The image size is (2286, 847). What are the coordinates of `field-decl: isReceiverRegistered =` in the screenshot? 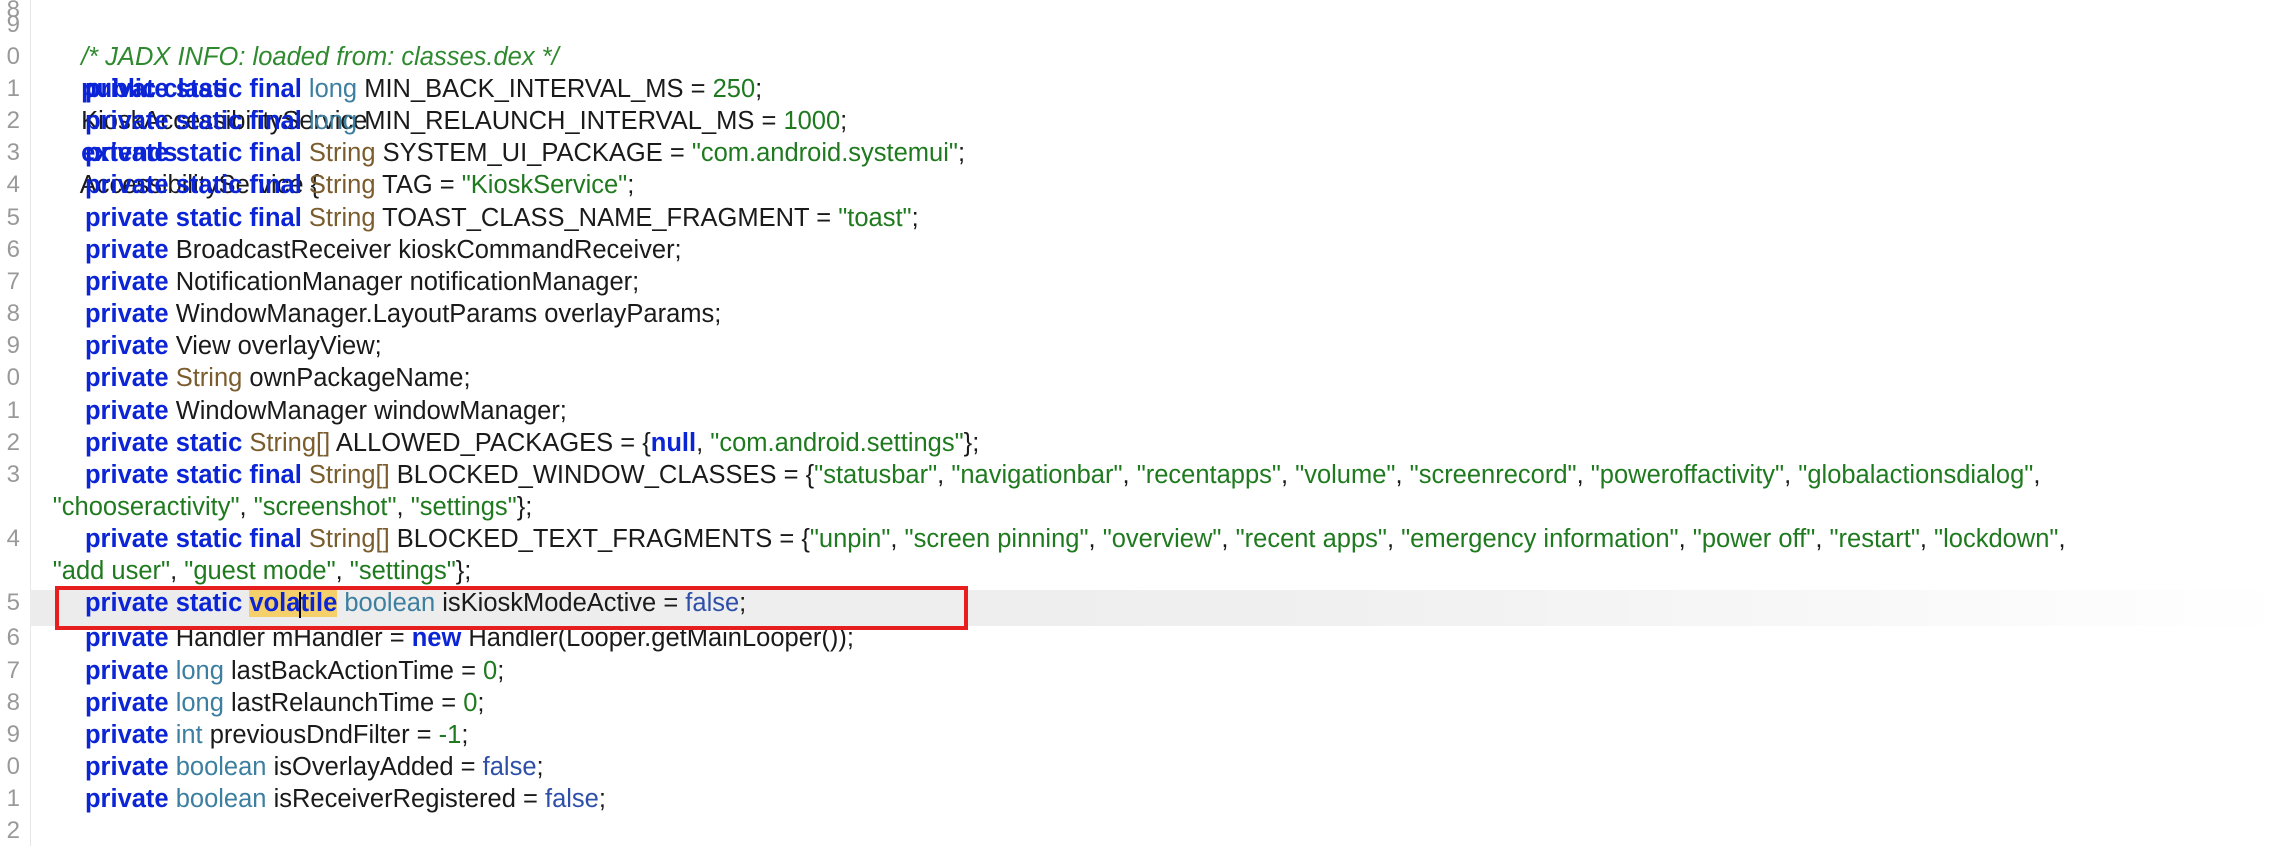 It's located at (409, 799).